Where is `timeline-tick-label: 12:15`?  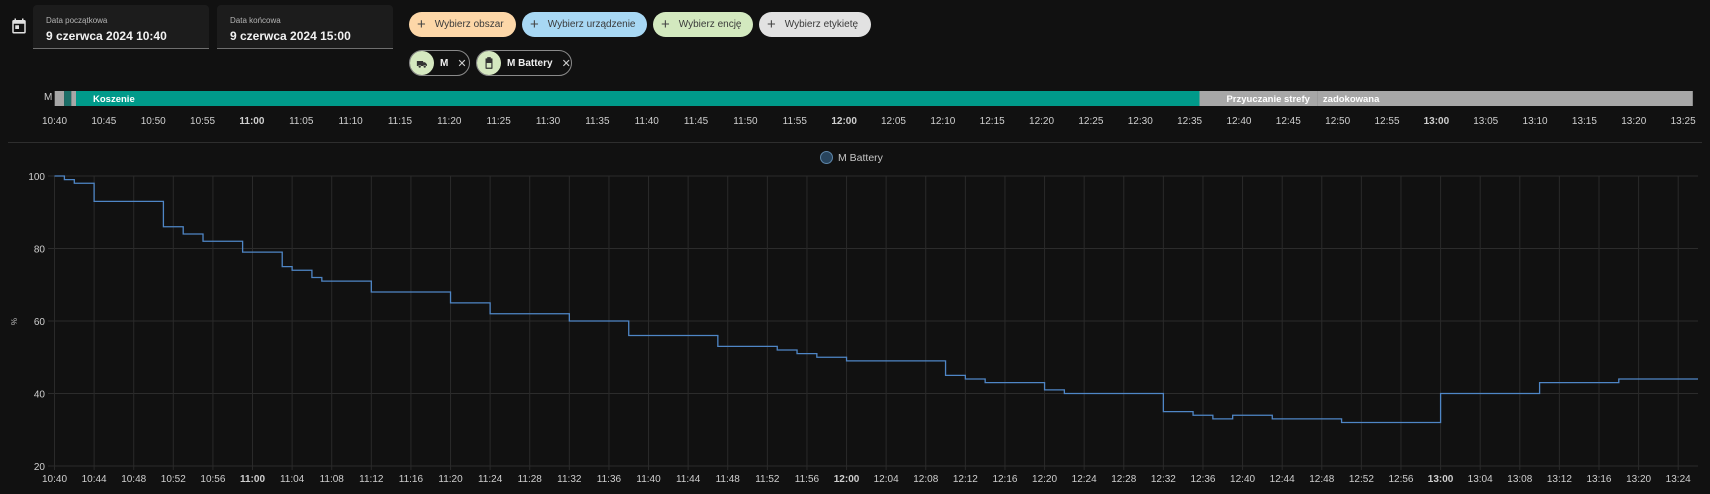
timeline-tick-label: 12:15 is located at coordinates (992, 121).